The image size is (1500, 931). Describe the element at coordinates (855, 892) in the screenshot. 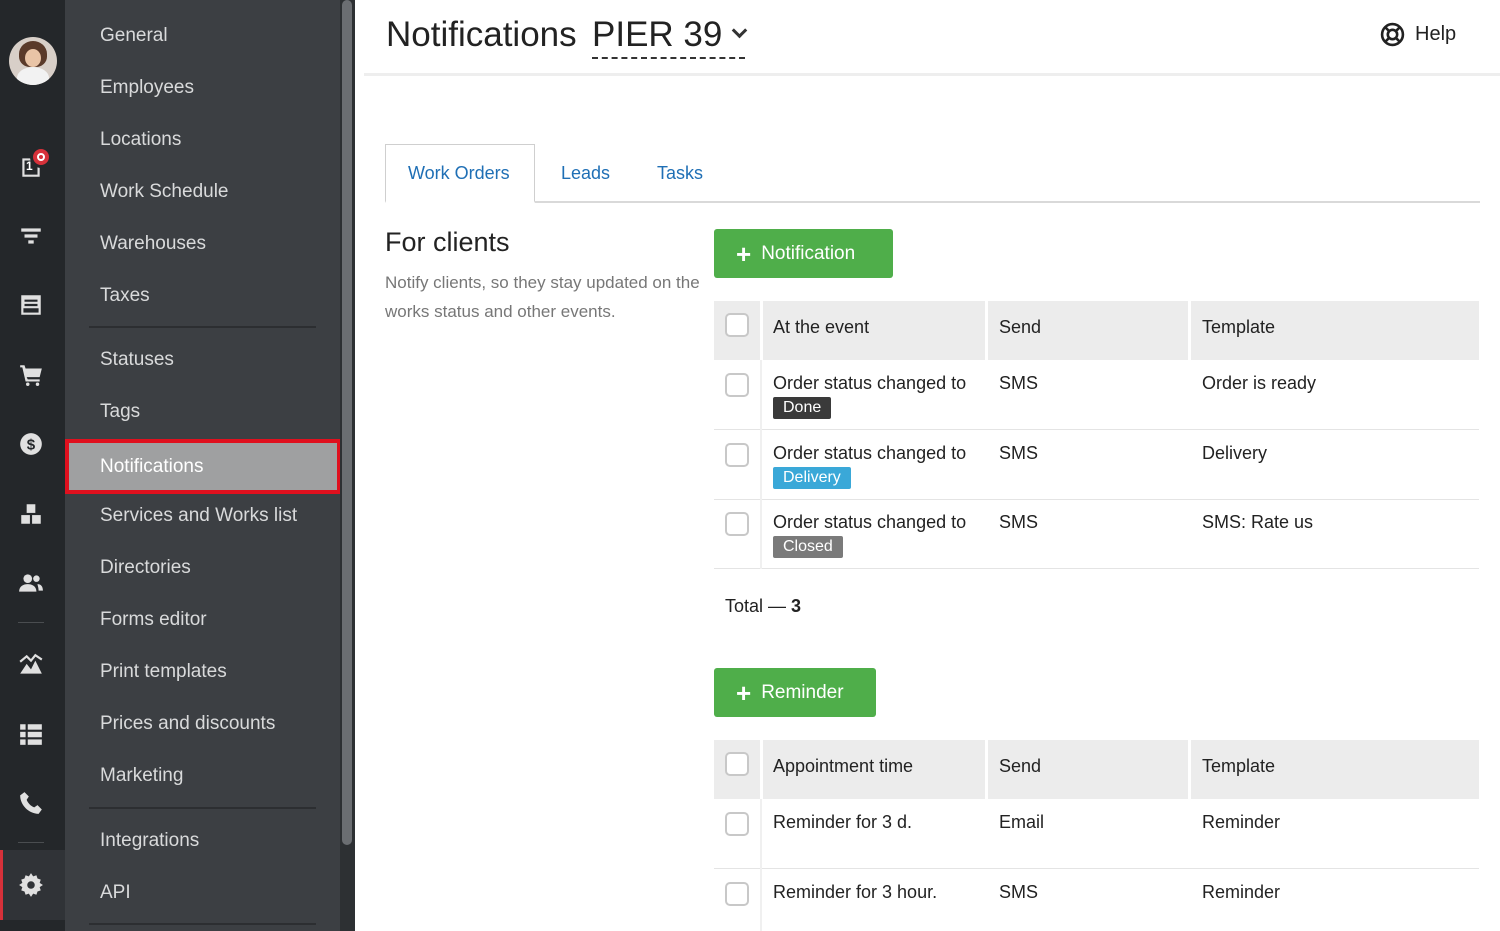

I see `reminder-time: Reminder for 3 hour.` at that location.